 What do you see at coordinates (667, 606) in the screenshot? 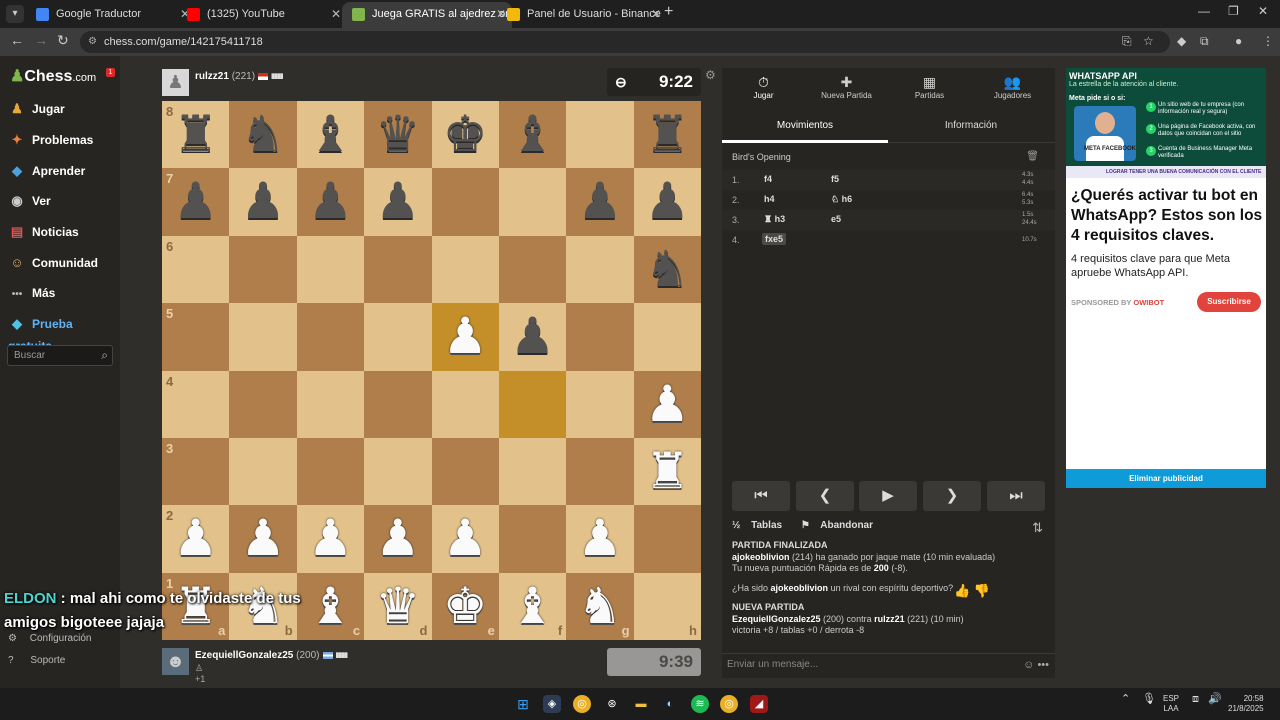
I see `board-square-h1: h` at bounding box center [667, 606].